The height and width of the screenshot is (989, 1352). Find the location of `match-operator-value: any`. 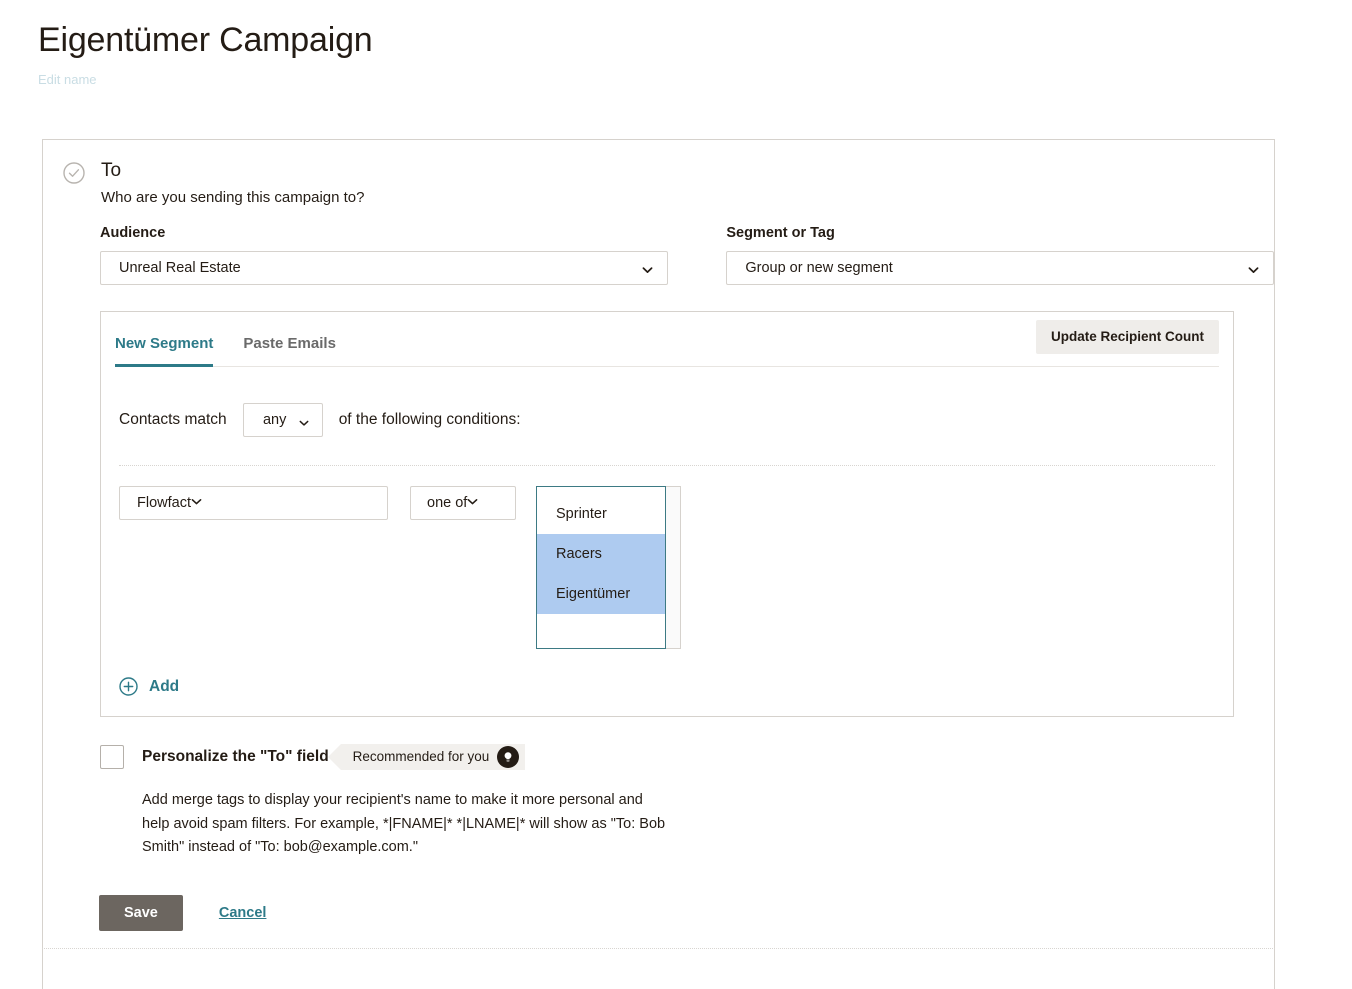

match-operator-value: any is located at coordinates (274, 420).